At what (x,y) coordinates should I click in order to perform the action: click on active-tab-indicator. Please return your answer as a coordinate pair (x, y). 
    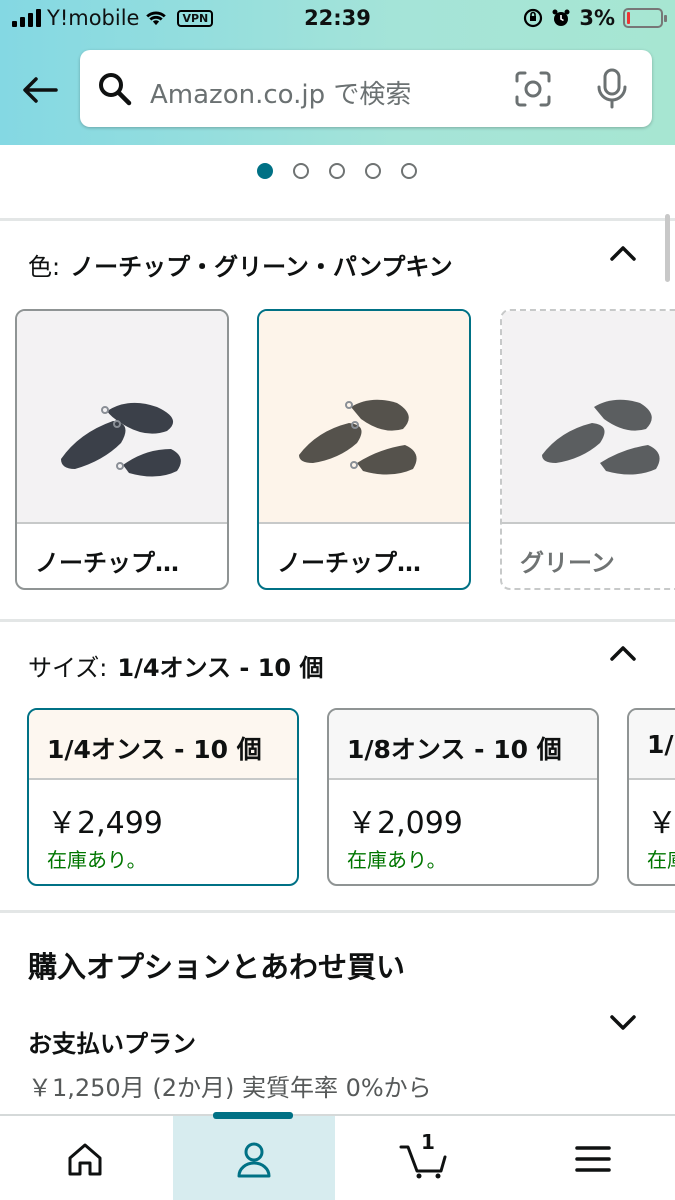
    Looking at the image, I should click on (253, 1115).